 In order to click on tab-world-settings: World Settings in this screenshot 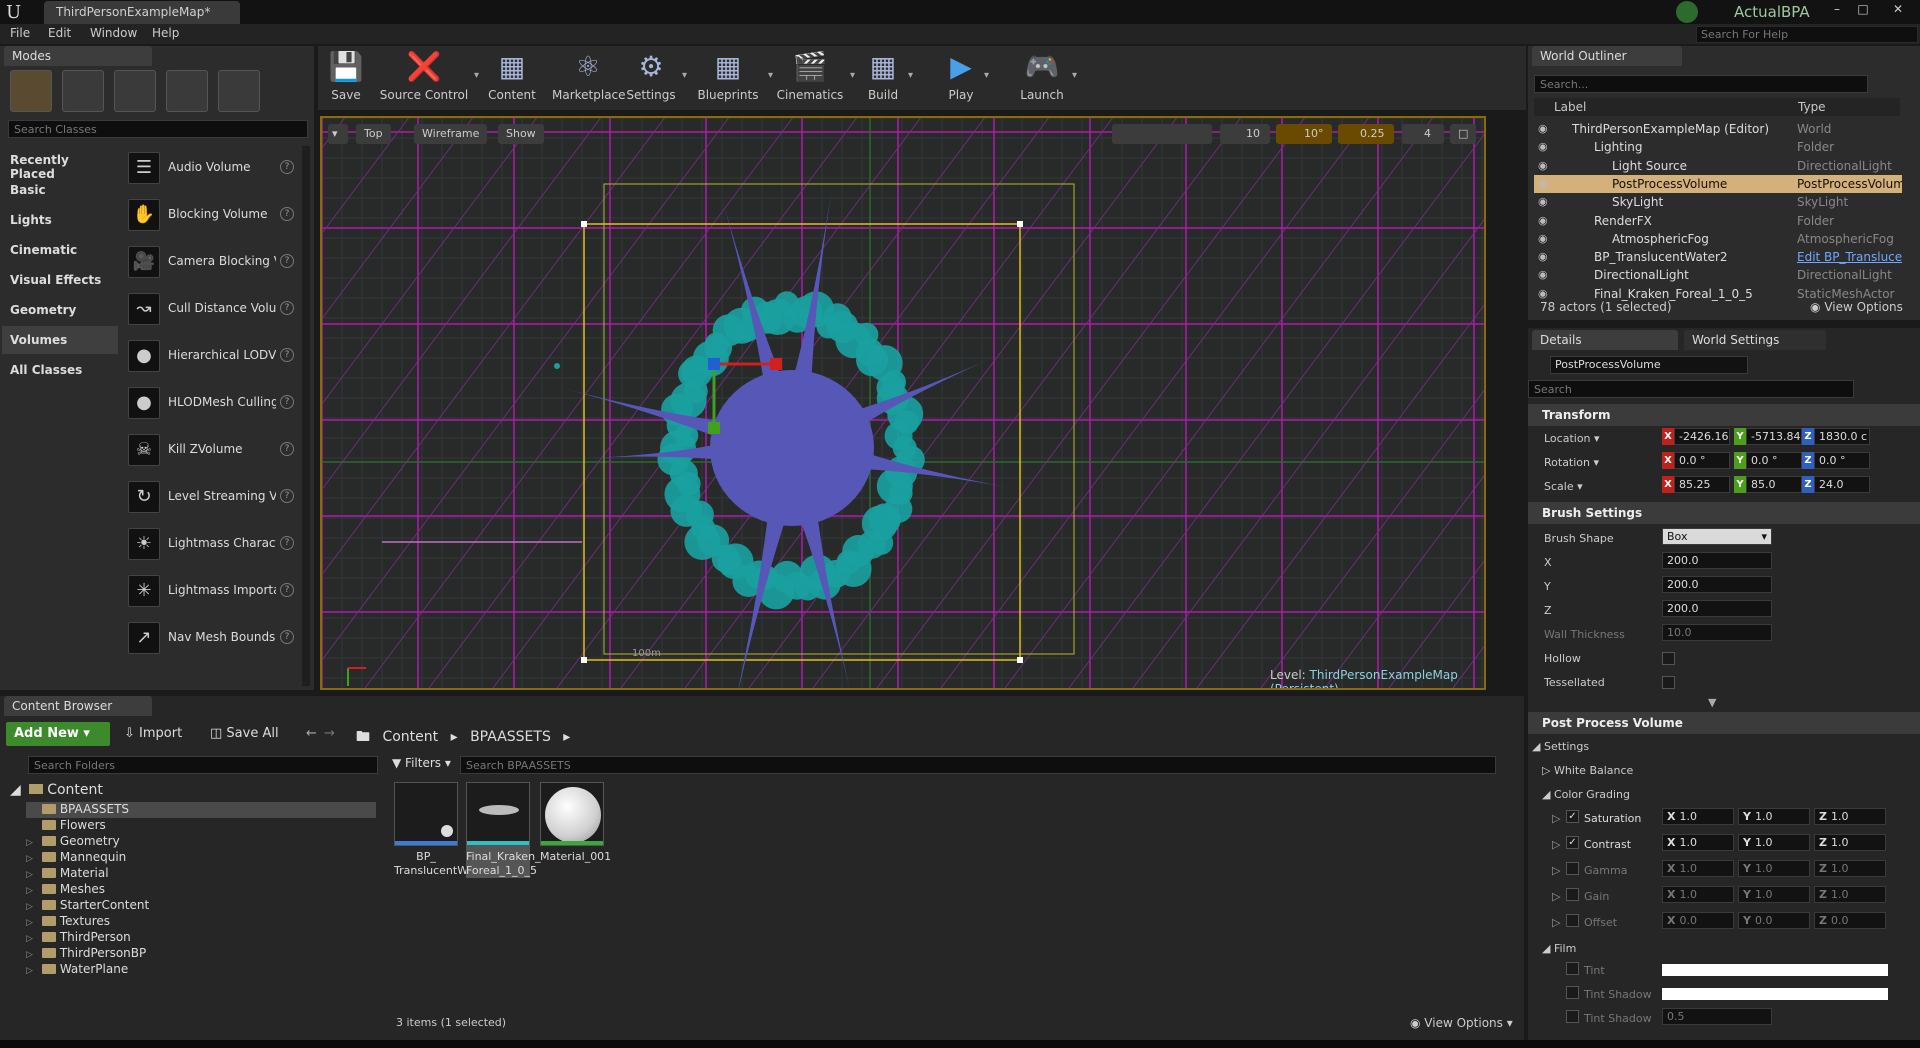, I will do `click(1755, 340)`.